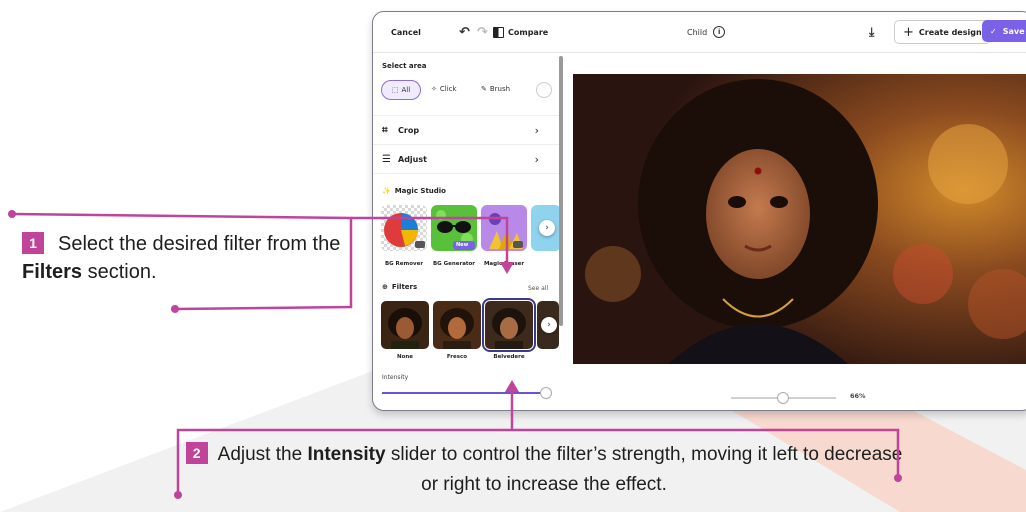 The height and width of the screenshot is (512, 1026). Describe the element at coordinates (434, 89) in the screenshot. I see `magic-click-icon: ✧` at that location.